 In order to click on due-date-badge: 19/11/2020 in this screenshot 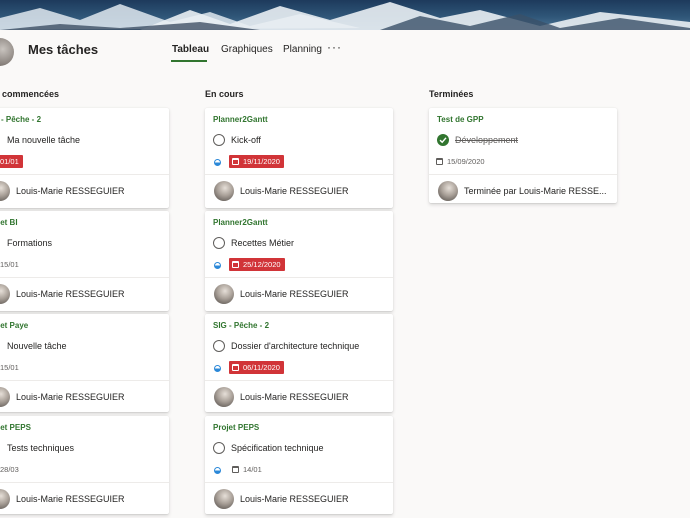, I will do `click(256, 161)`.